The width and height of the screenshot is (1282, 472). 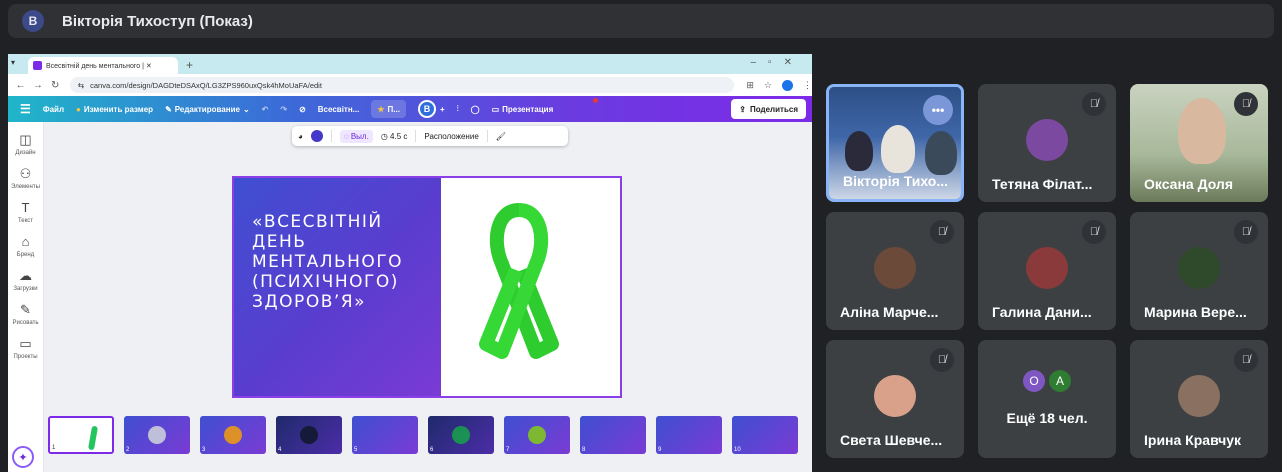 I want to click on address-bar-actions: ⊞ ☆ ⋮, so click(x=779, y=85).